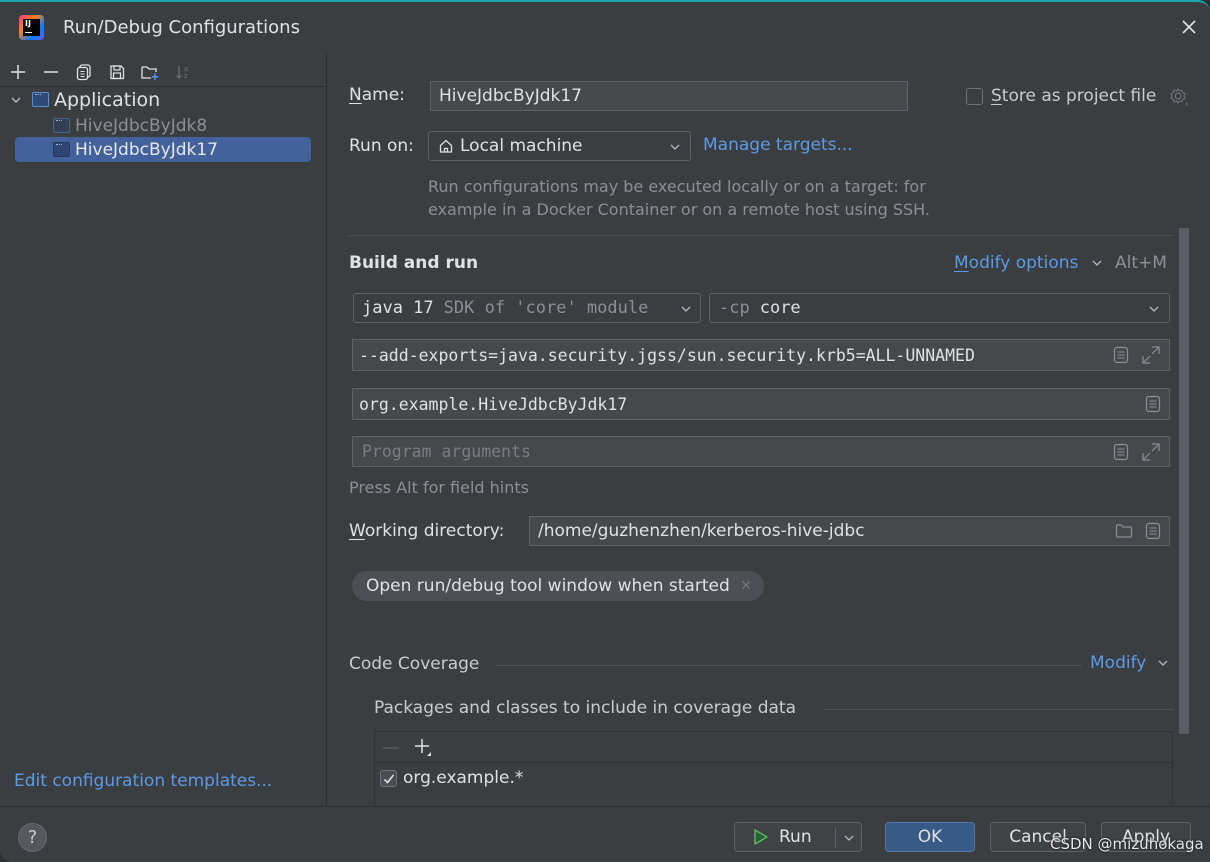  I want to click on logo-text: IJ, so click(31, 27).